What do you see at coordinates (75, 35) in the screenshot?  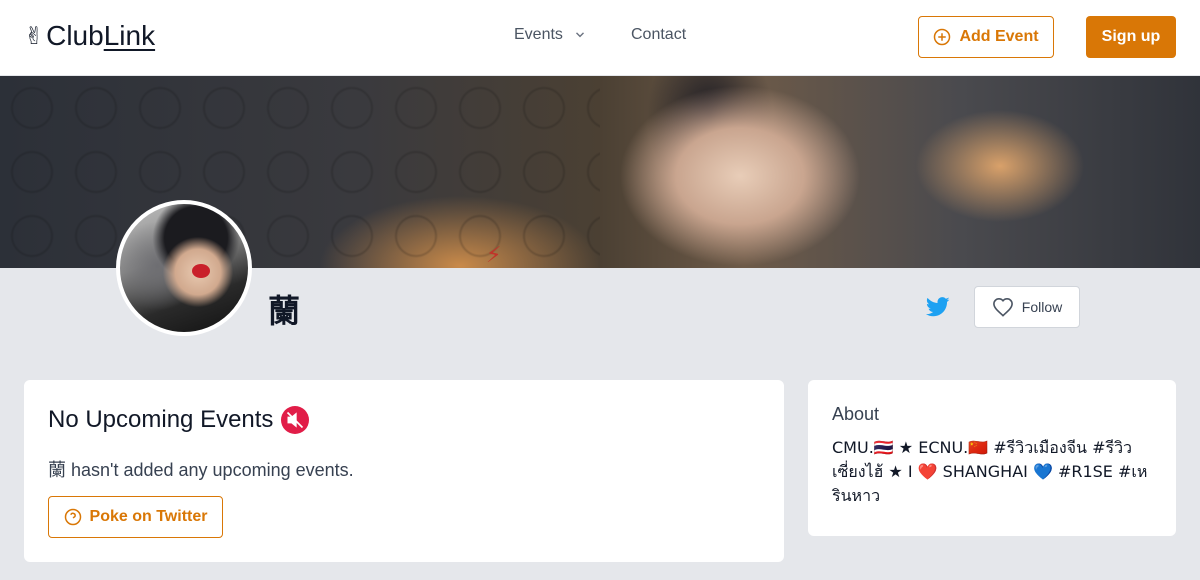 I see `logo-text-club: Club` at bounding box center [75, 35].